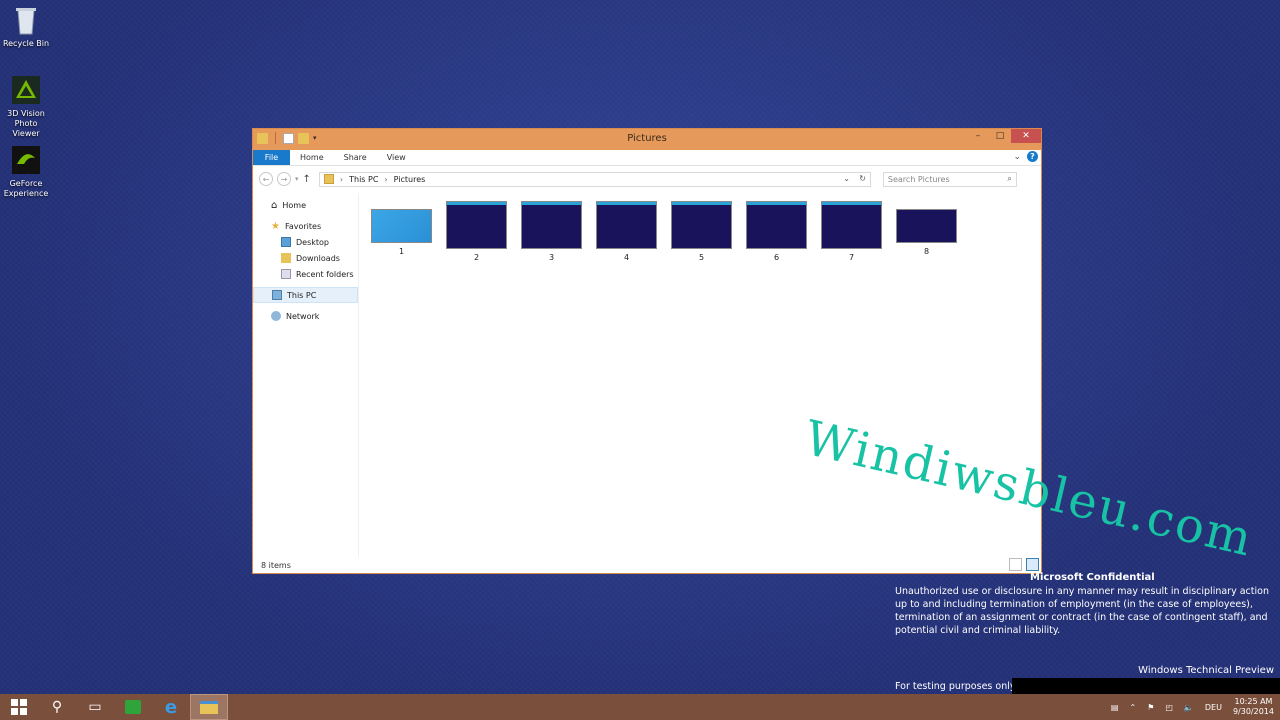 The height and width of the screenshot is (720, 1280). What do you see at coordinates (1253, 701) in the screenshot?
I see `clock-time: 10:25 AM` at bounding box center [1253, 701].